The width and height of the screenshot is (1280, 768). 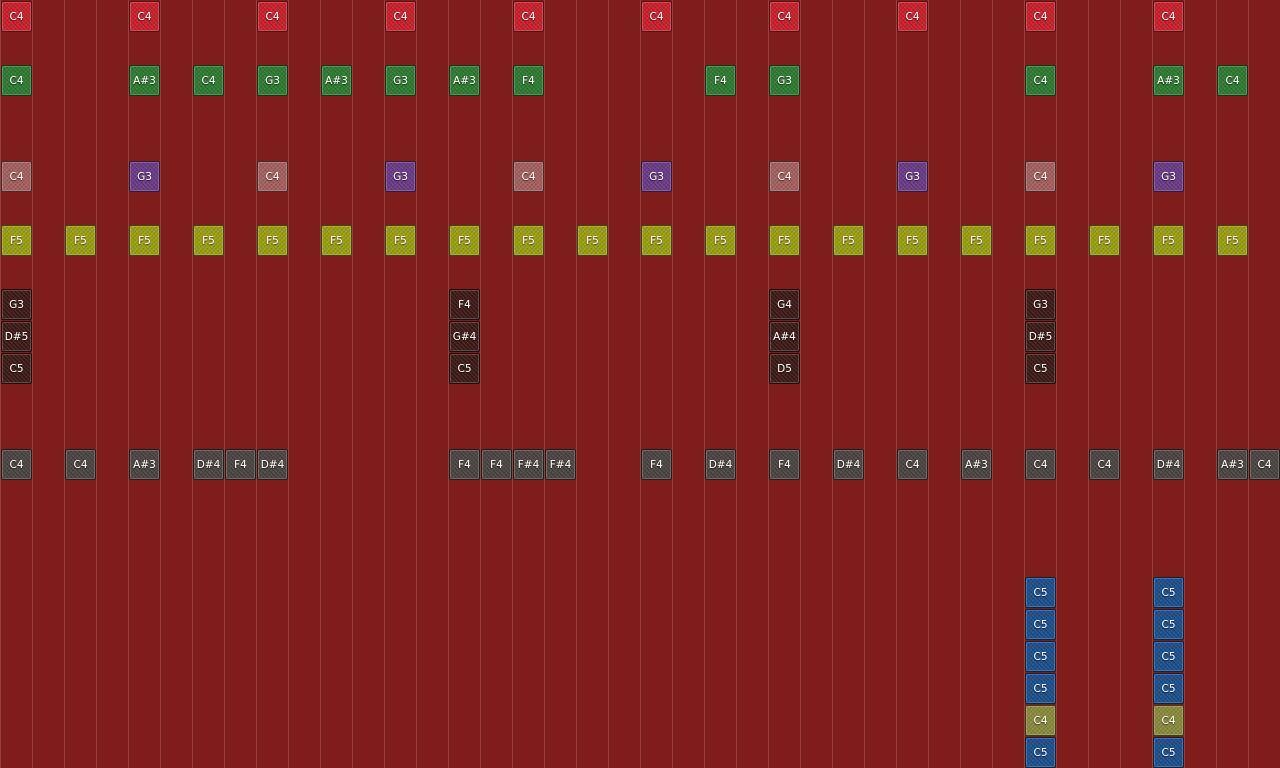 What do you see at coordinates (784, 368) in the screenshot?
I see `note-chord-d5: D5` at bounding box center [784, 368].